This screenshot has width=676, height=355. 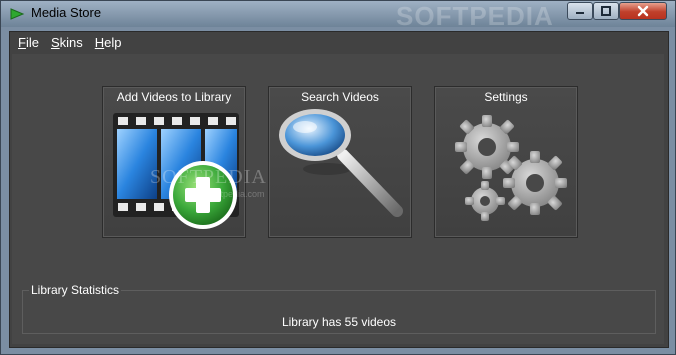 I want to click on menu-bar: File Skins Help, so click(x=70, y=44).